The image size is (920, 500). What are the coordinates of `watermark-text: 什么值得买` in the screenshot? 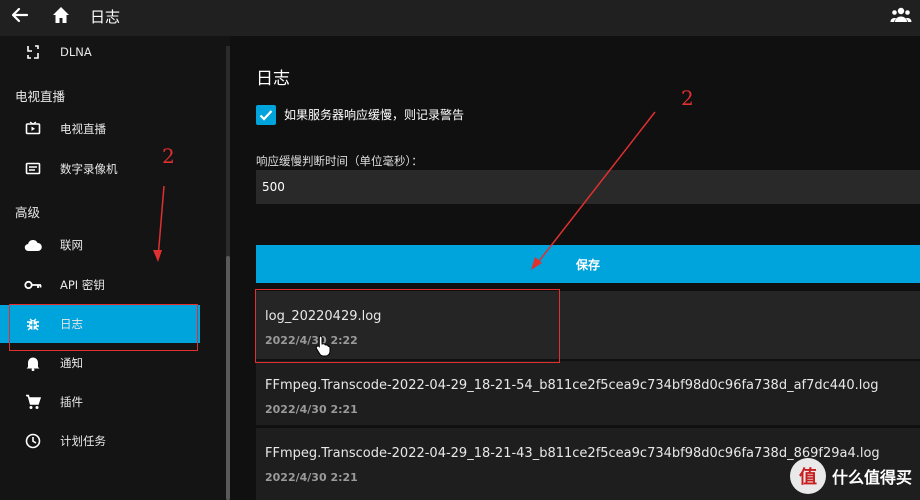 It's located at (871, 477).